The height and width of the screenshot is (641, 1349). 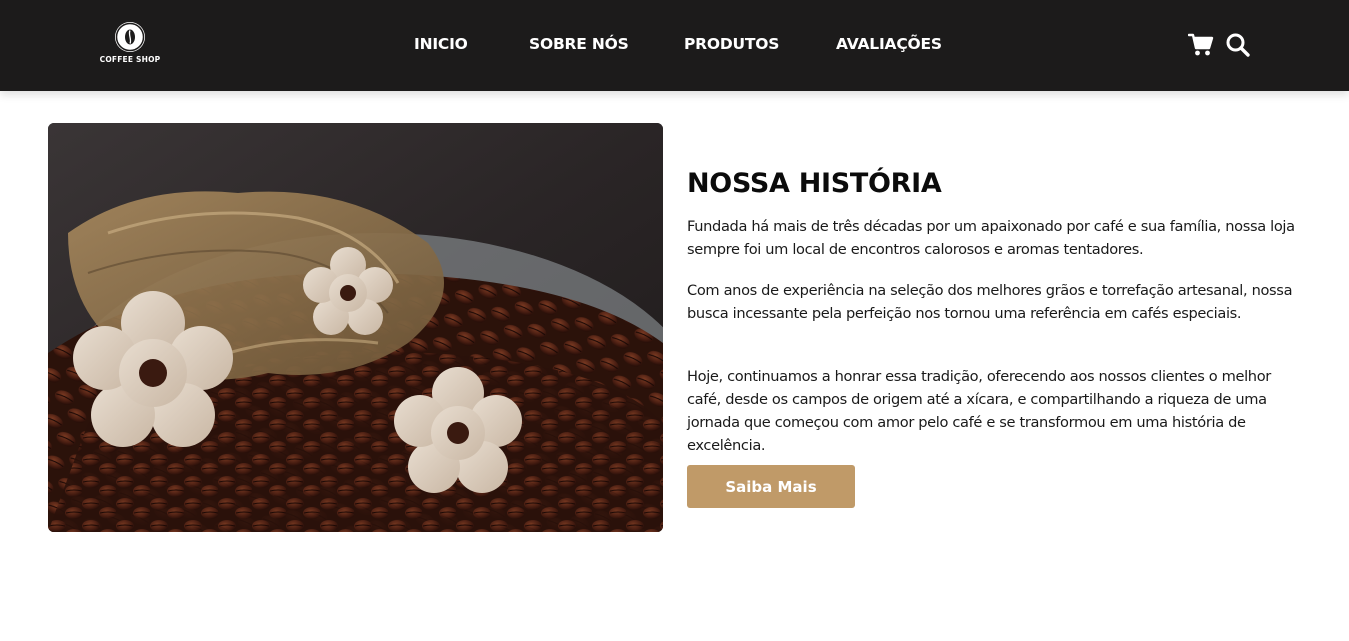 What do you see at coordinates (771, 486) in the screenshot?
I see `saiba-mais-button: Saiba Mais` at bounding box center [771, 486].